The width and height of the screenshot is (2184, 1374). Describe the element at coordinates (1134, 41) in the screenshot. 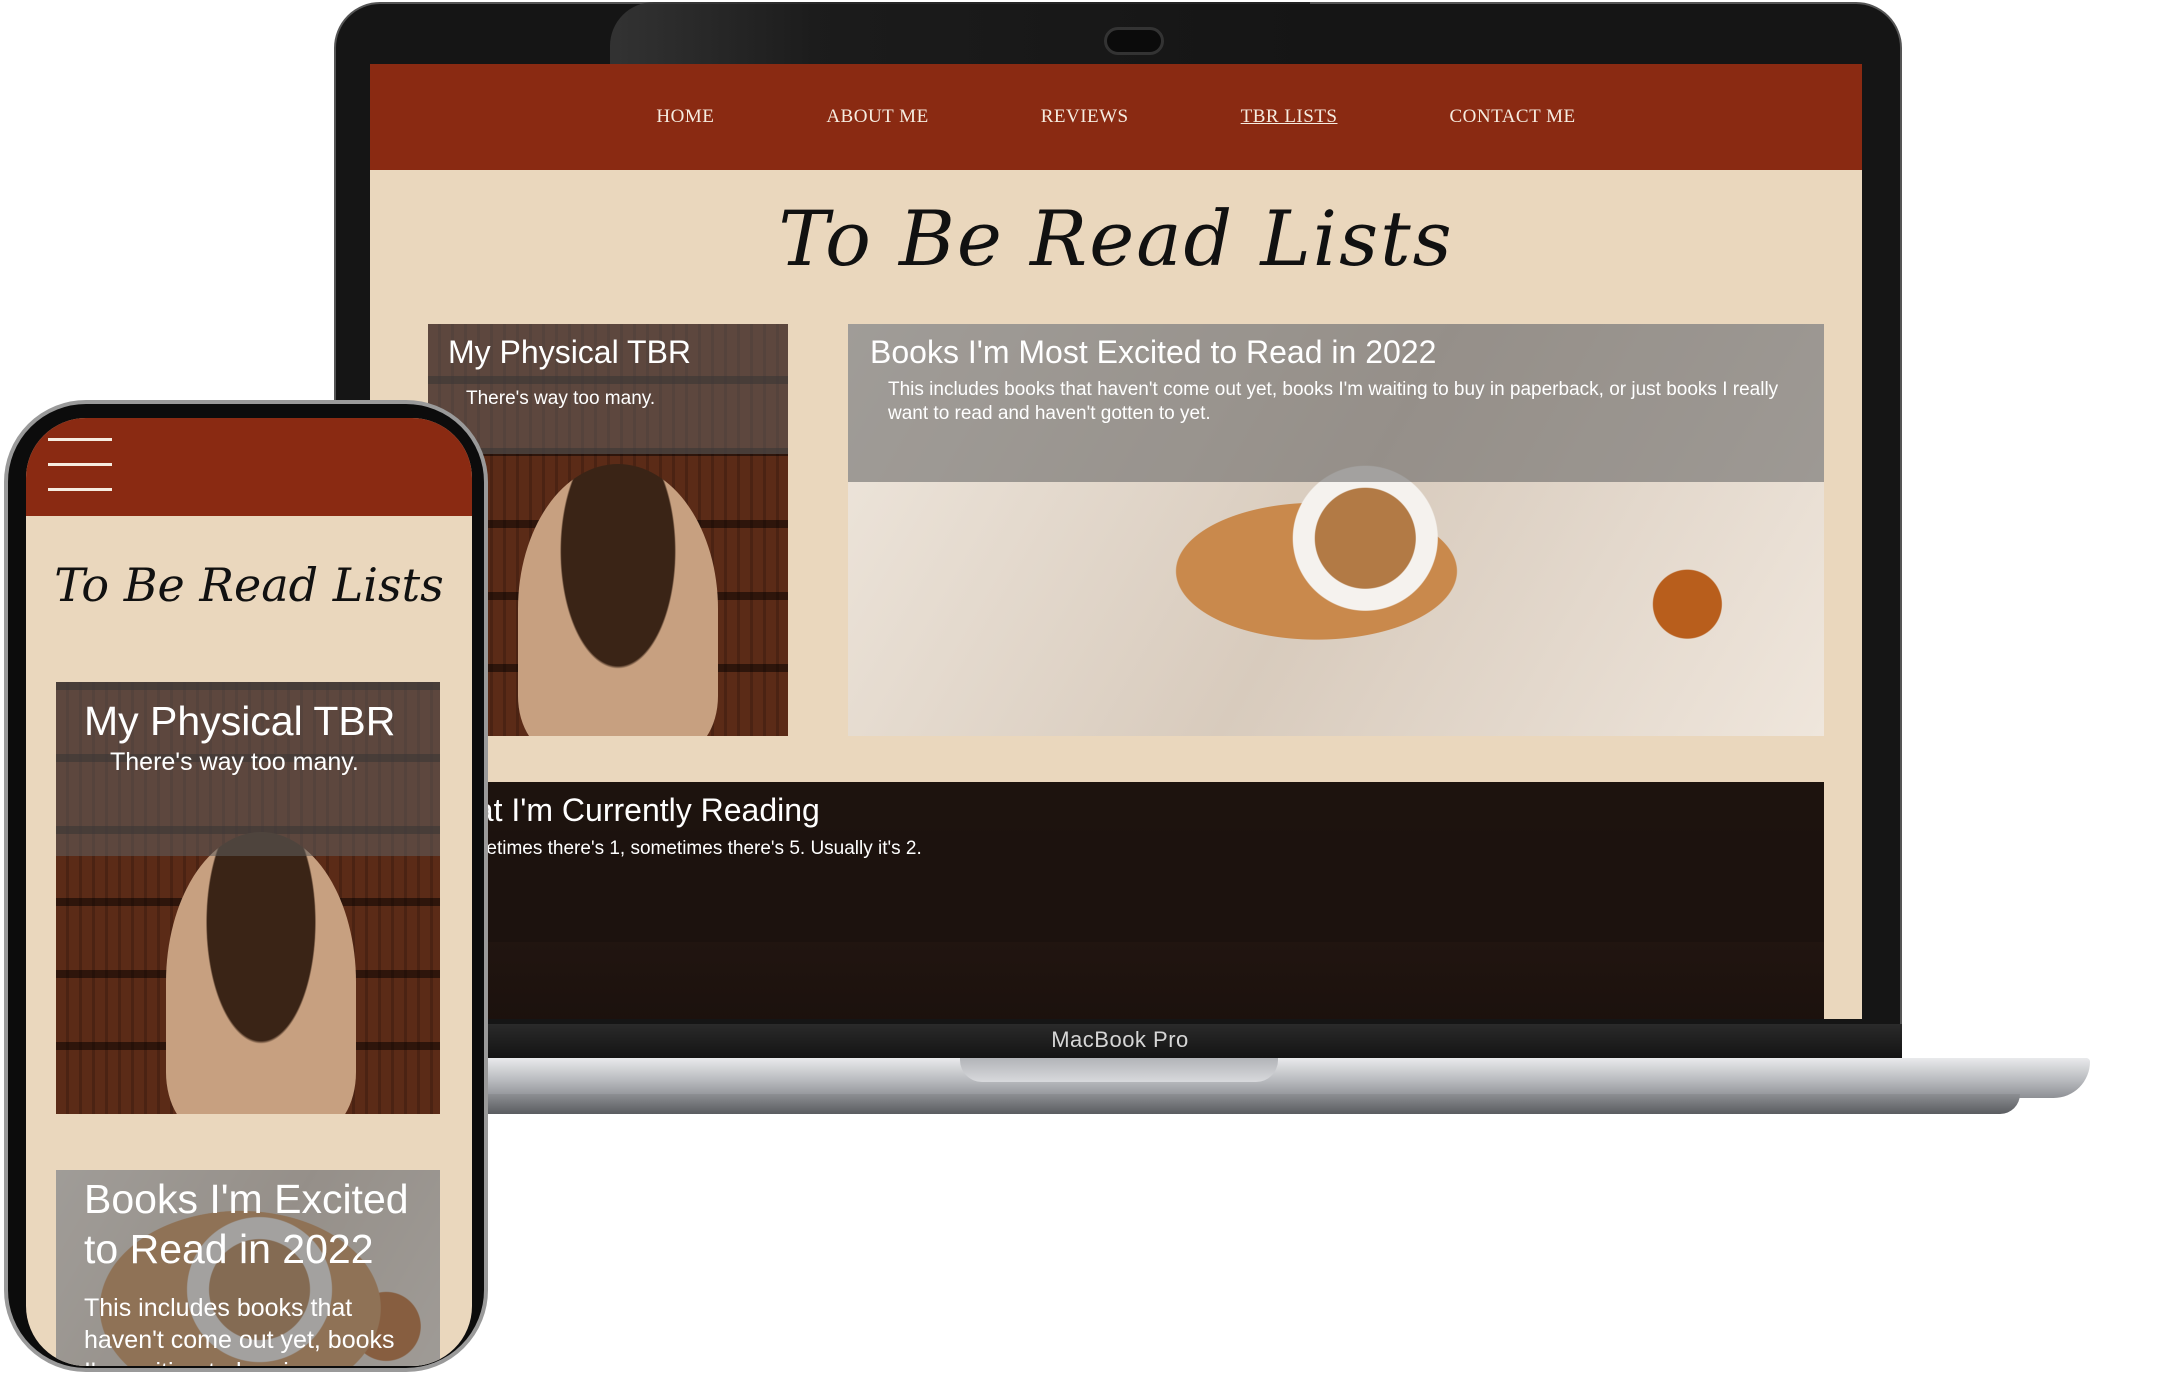

I see `camera-icon` at that location.